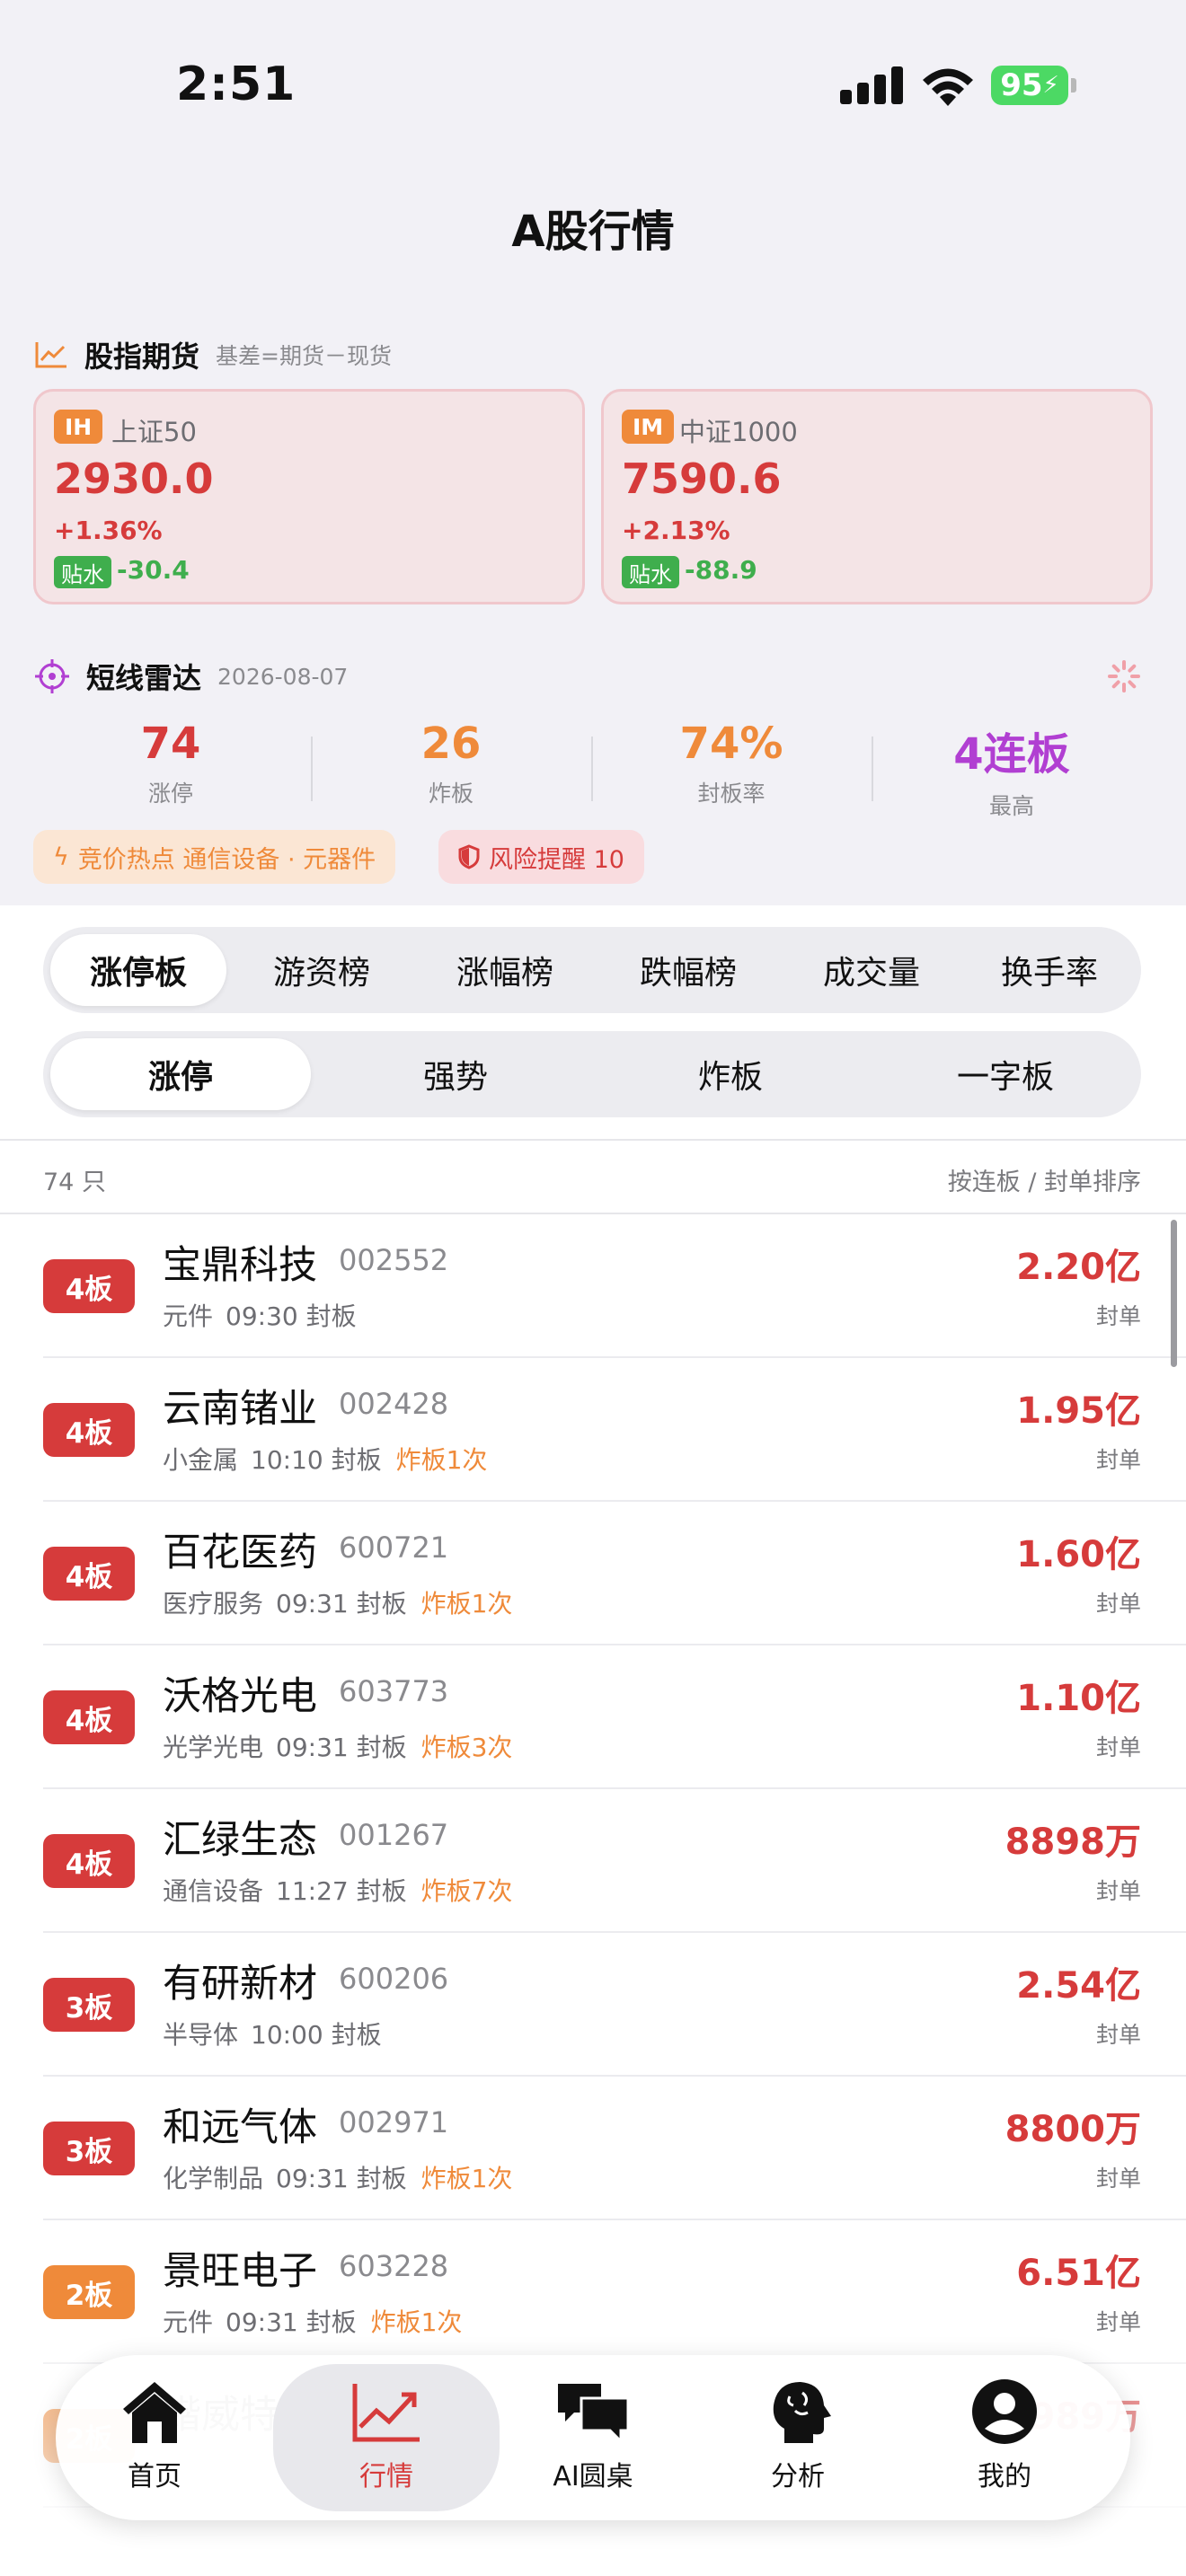  Describe the element at coordinates (1078, 2273) in the screenshot. I see `seal-amount: 6.51亿` at that location.